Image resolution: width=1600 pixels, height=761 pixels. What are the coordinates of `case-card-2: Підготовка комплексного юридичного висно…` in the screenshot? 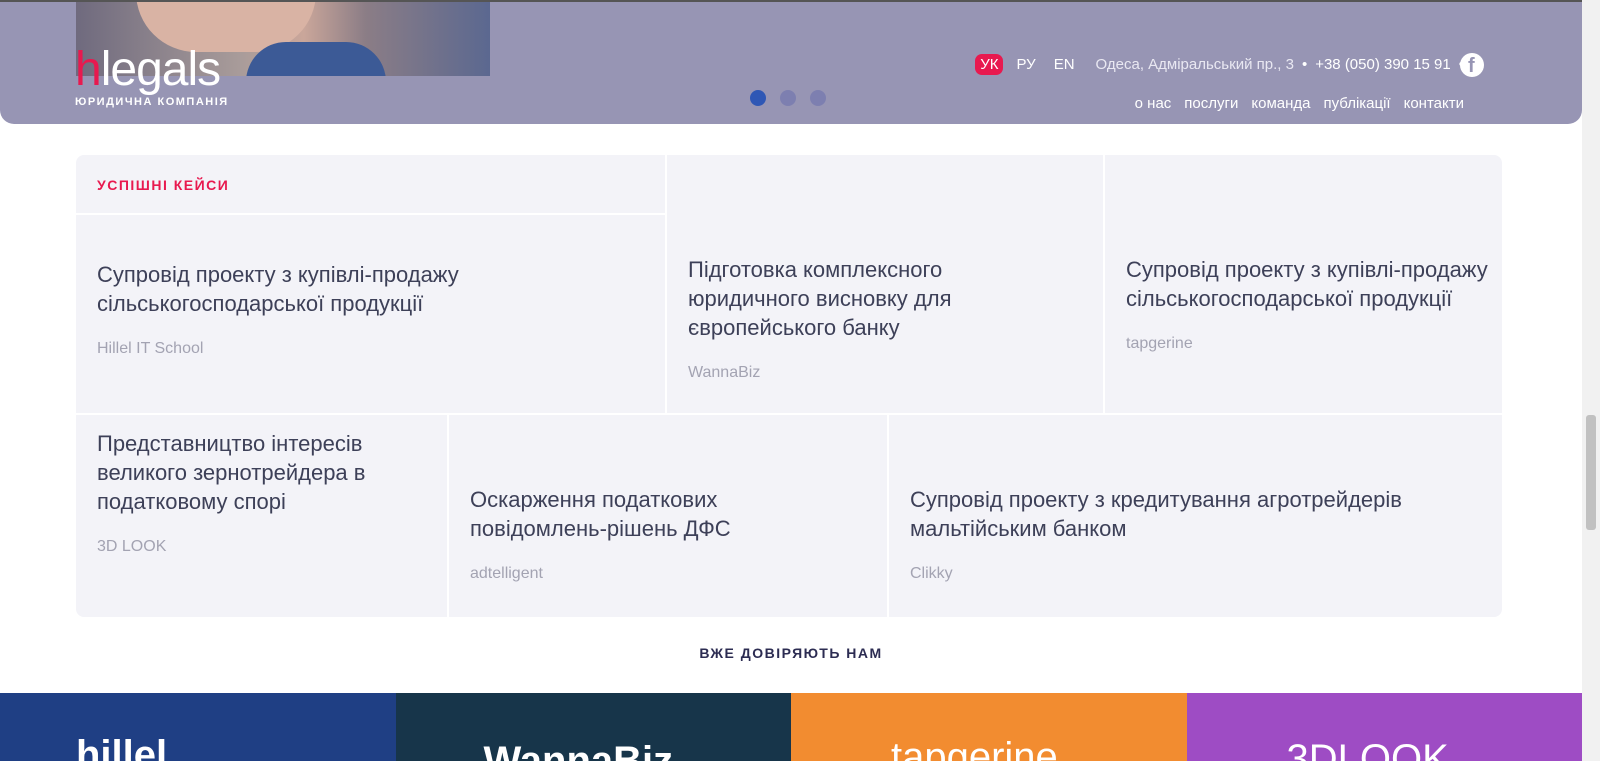 It's located at (886, 285).